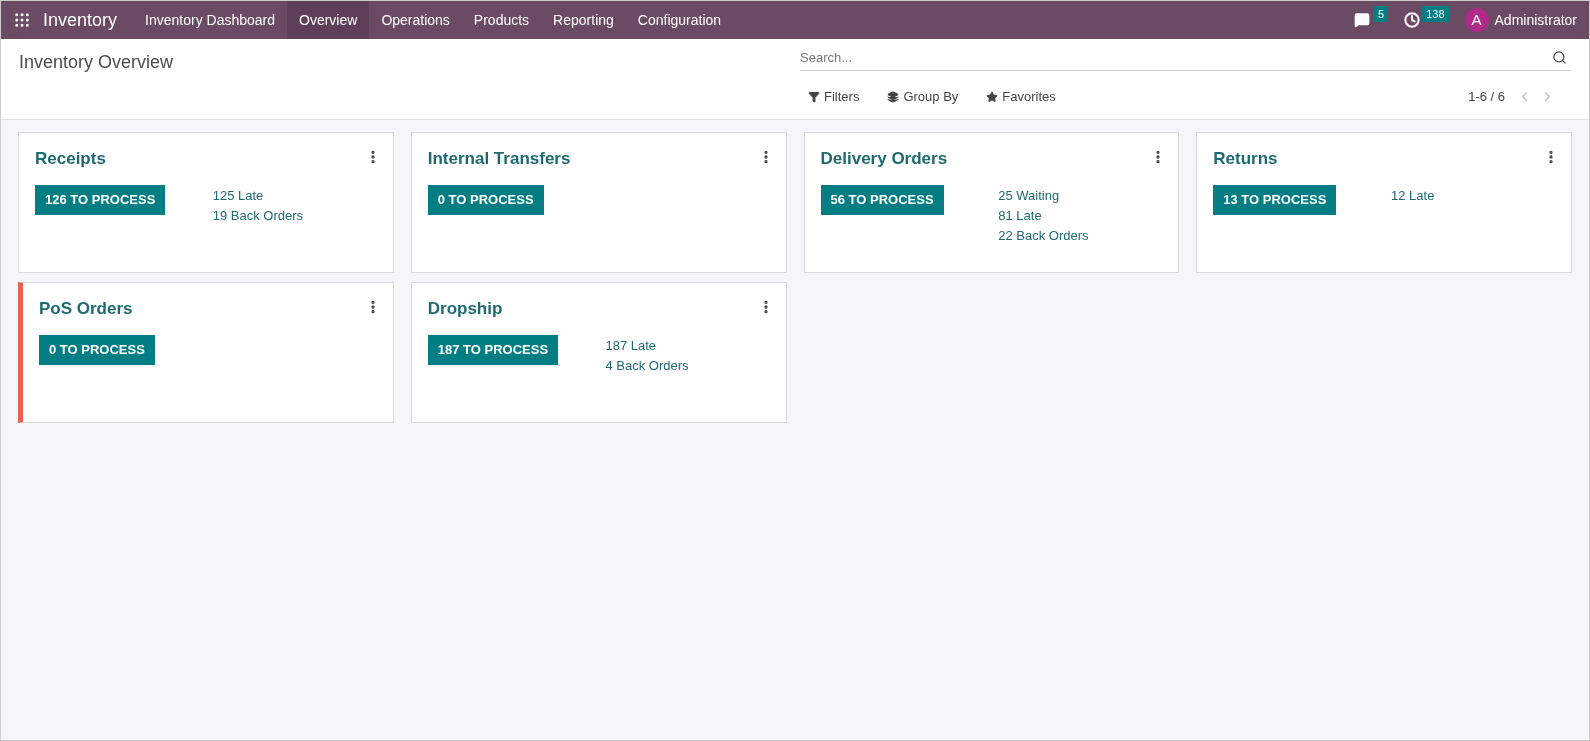 The width and height of the screenshot is (1590, 741). What do you see at coordinates (884, 159) in the screenshot?
I see `card-title: Delivery Orders` at bounding box center [884, 159].